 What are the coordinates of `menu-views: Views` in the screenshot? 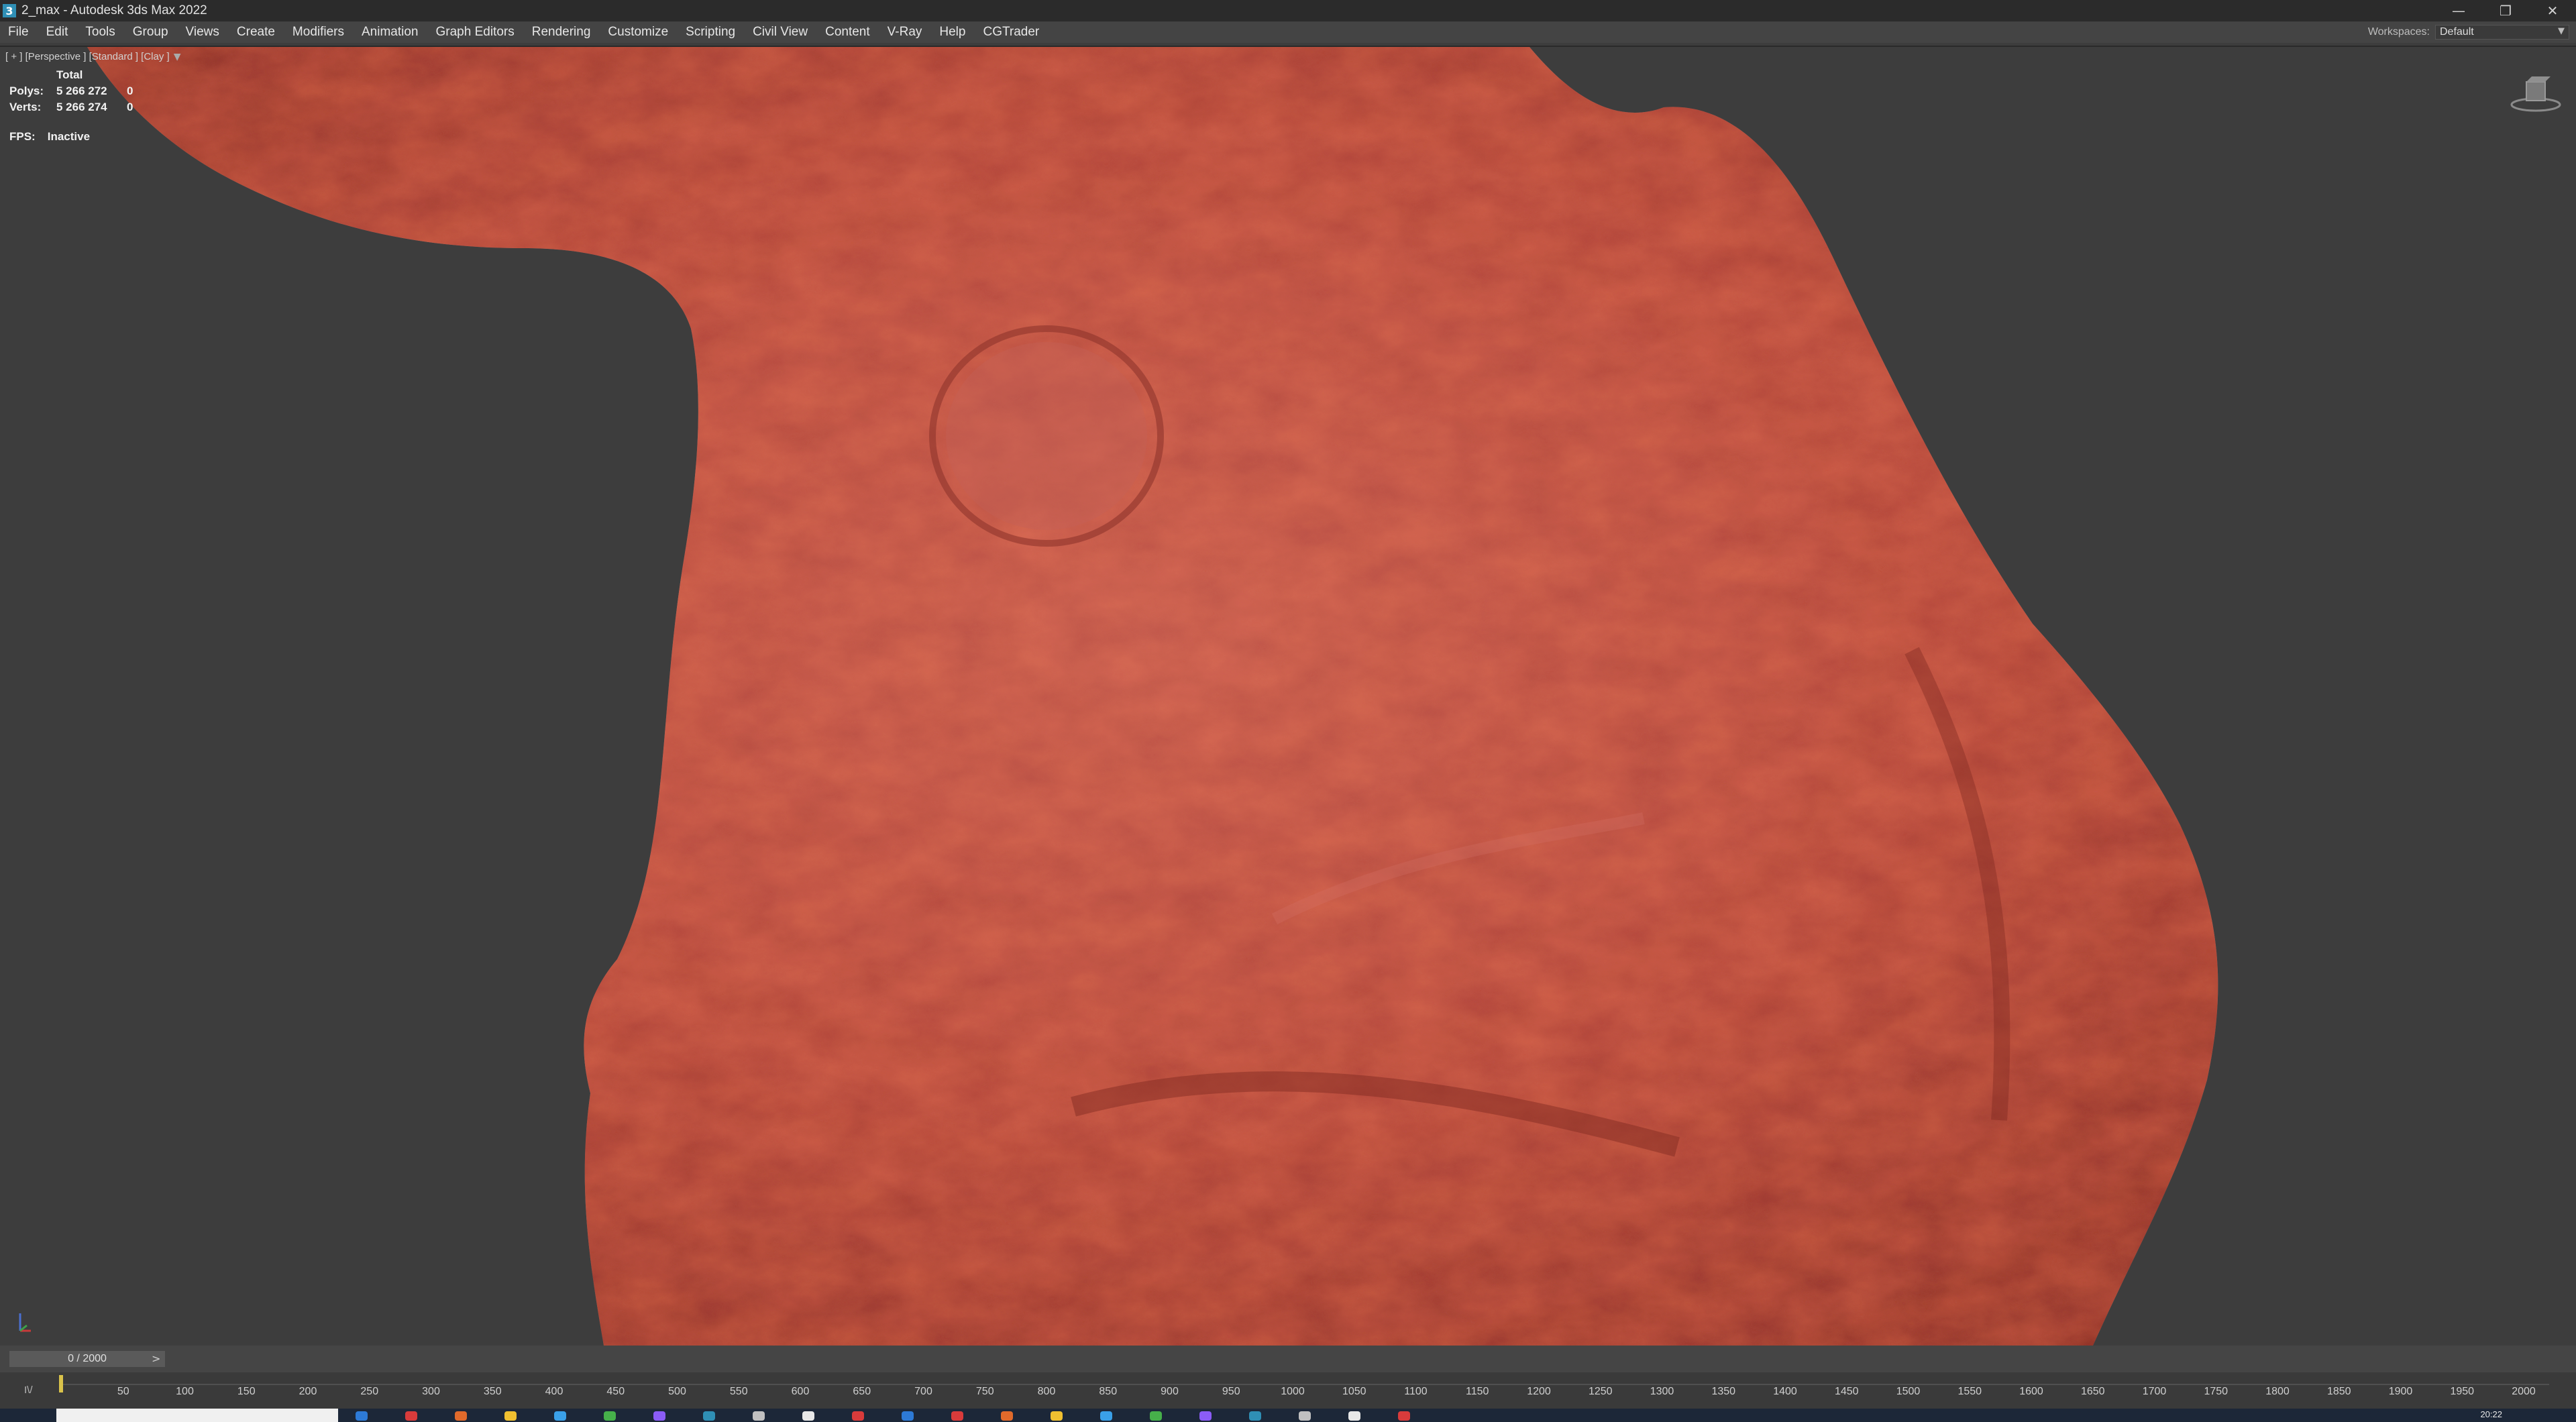 It's located at (203, 32).